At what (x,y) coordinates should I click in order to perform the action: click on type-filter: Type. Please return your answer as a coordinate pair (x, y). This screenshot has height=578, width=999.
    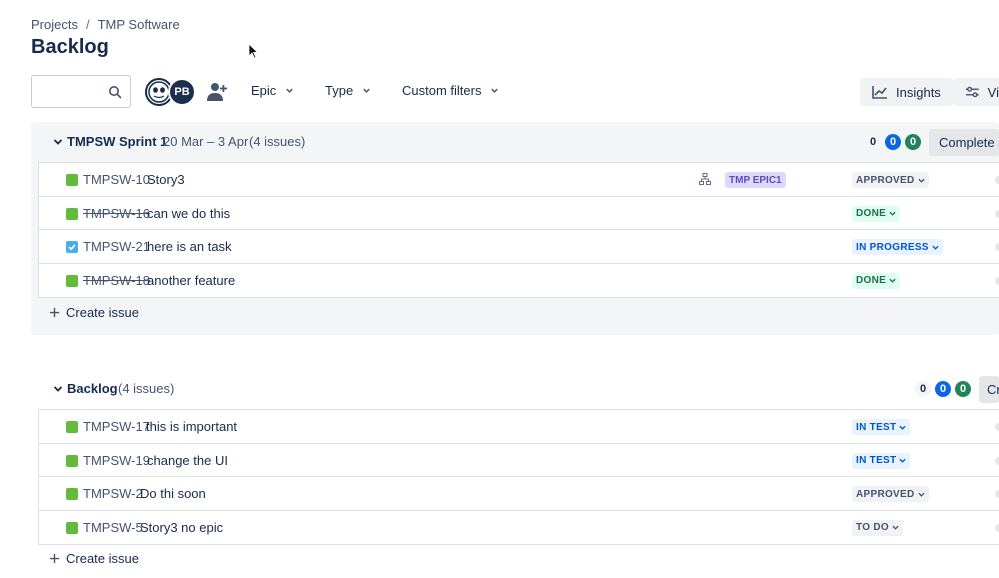
    Looking at the image, I should click on (348, 90).